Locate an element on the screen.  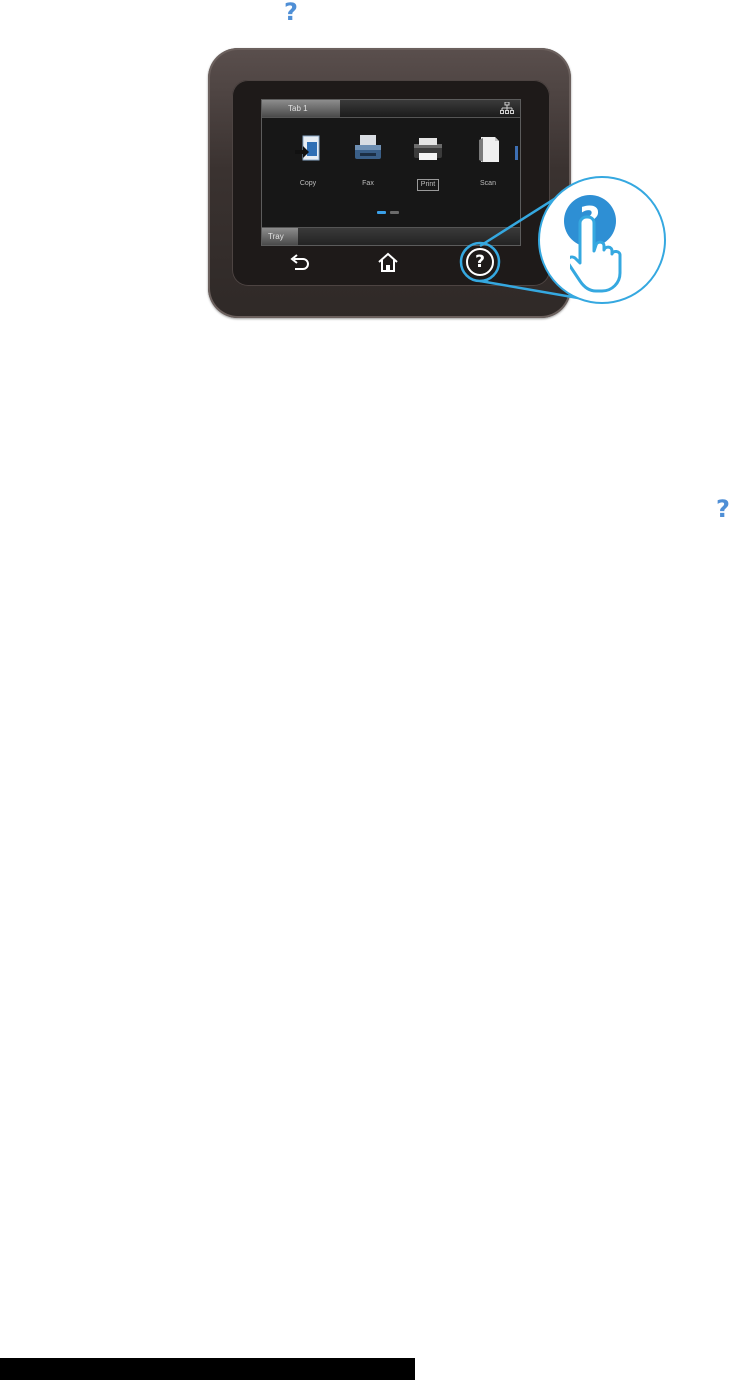
printer-control-panel-illustration: Tab 1 Copy Fax Print Scan Tray ? is located at coordinates (442, 186).